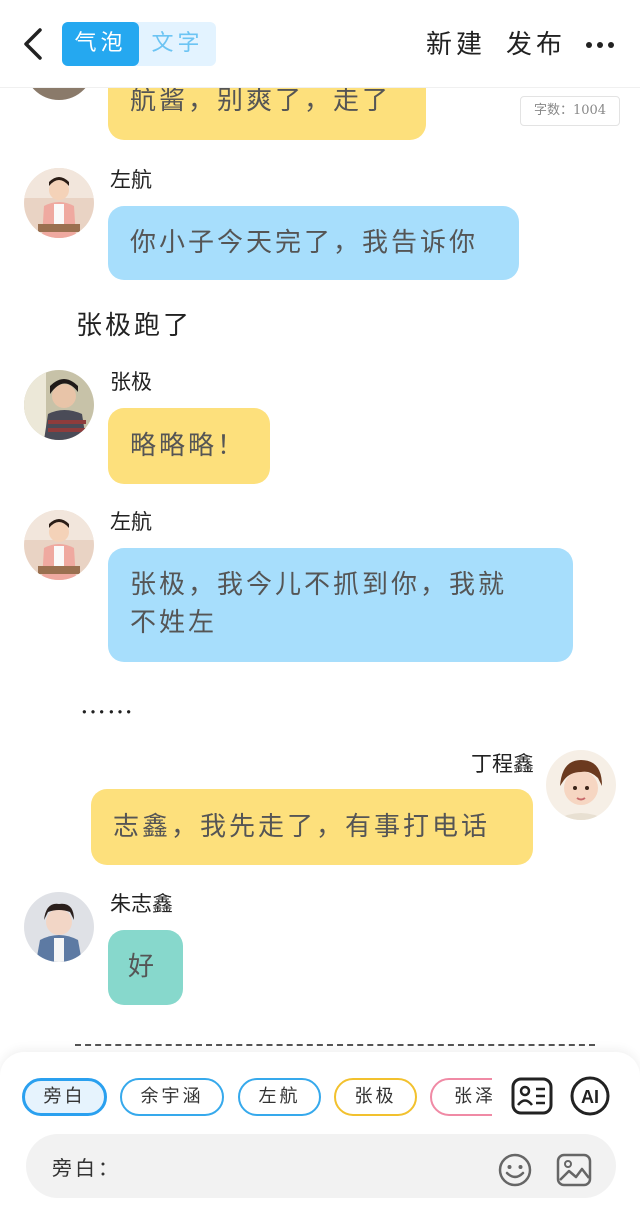 The width and height of the screenshot is (640, 1226). I want to click on character-card-icon, so click(532, 1096).